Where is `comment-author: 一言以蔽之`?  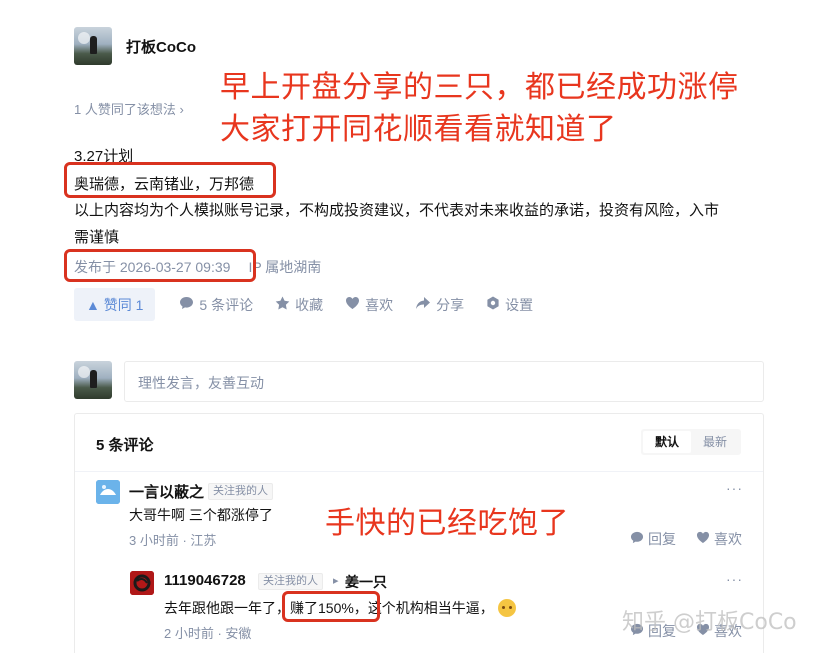
comment-author: 一言以蔽之 is located at coordinates (166, 491).